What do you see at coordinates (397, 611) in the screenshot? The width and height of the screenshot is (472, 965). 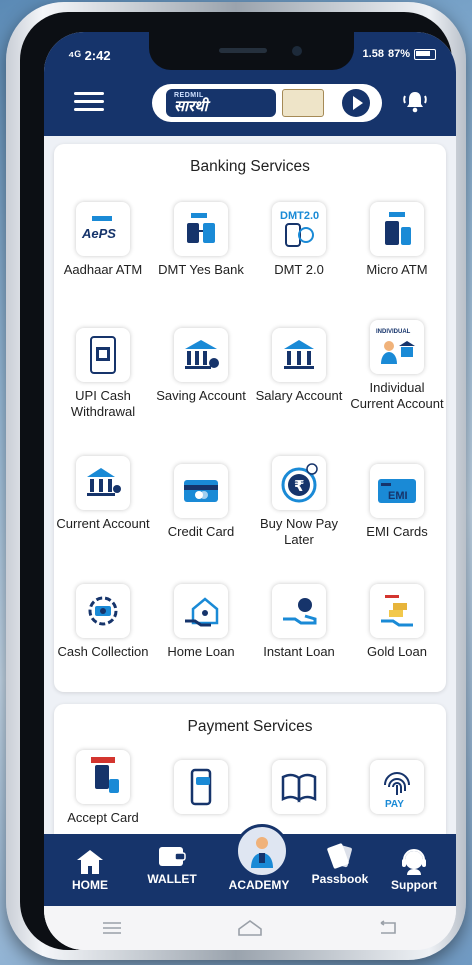 I see `gold-loan-icon` at bounding box center [397, 611].